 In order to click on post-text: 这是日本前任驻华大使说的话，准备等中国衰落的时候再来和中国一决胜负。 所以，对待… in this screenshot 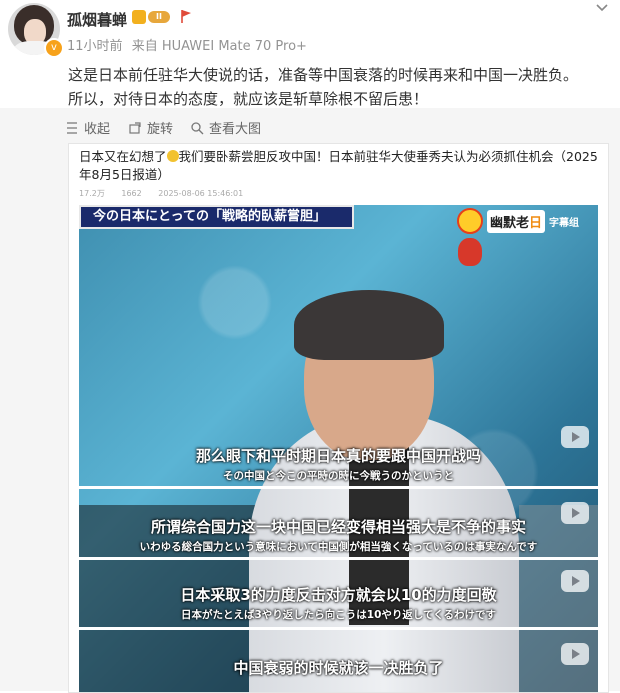, I will do `click(338, 87)`.